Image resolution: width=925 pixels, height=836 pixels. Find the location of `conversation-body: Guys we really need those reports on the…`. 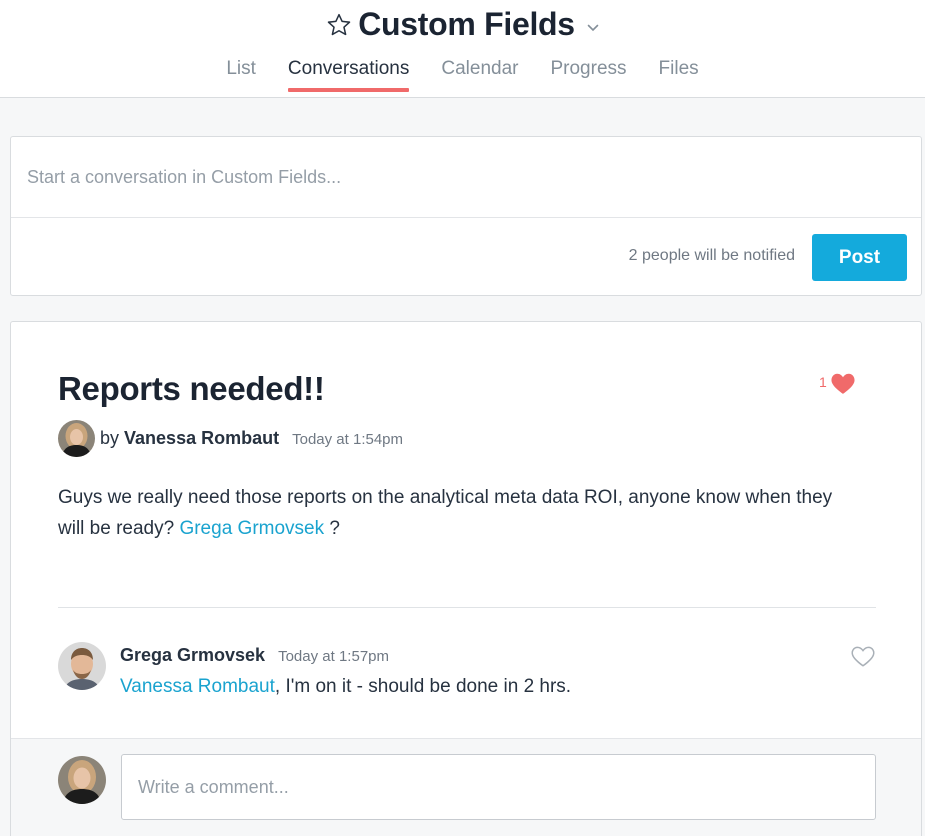

conversation-body: Guys we really need those reports on the… is located at coordinates (458, 513).